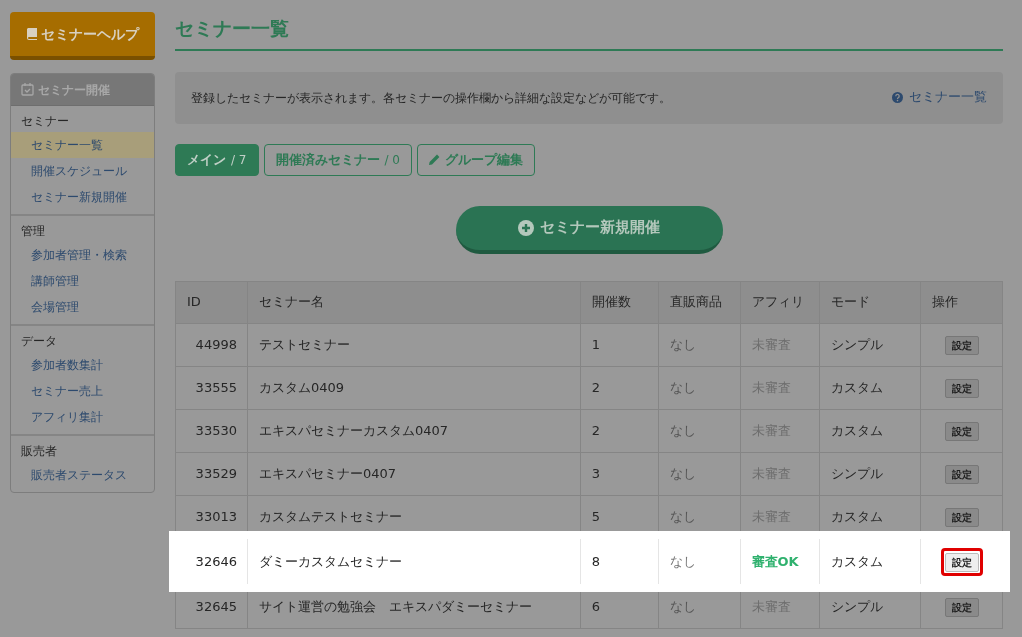 The width and height of the screenshot is (1022, 637). I want to click on sidebar-heading: 販売者, so click(39, 451).